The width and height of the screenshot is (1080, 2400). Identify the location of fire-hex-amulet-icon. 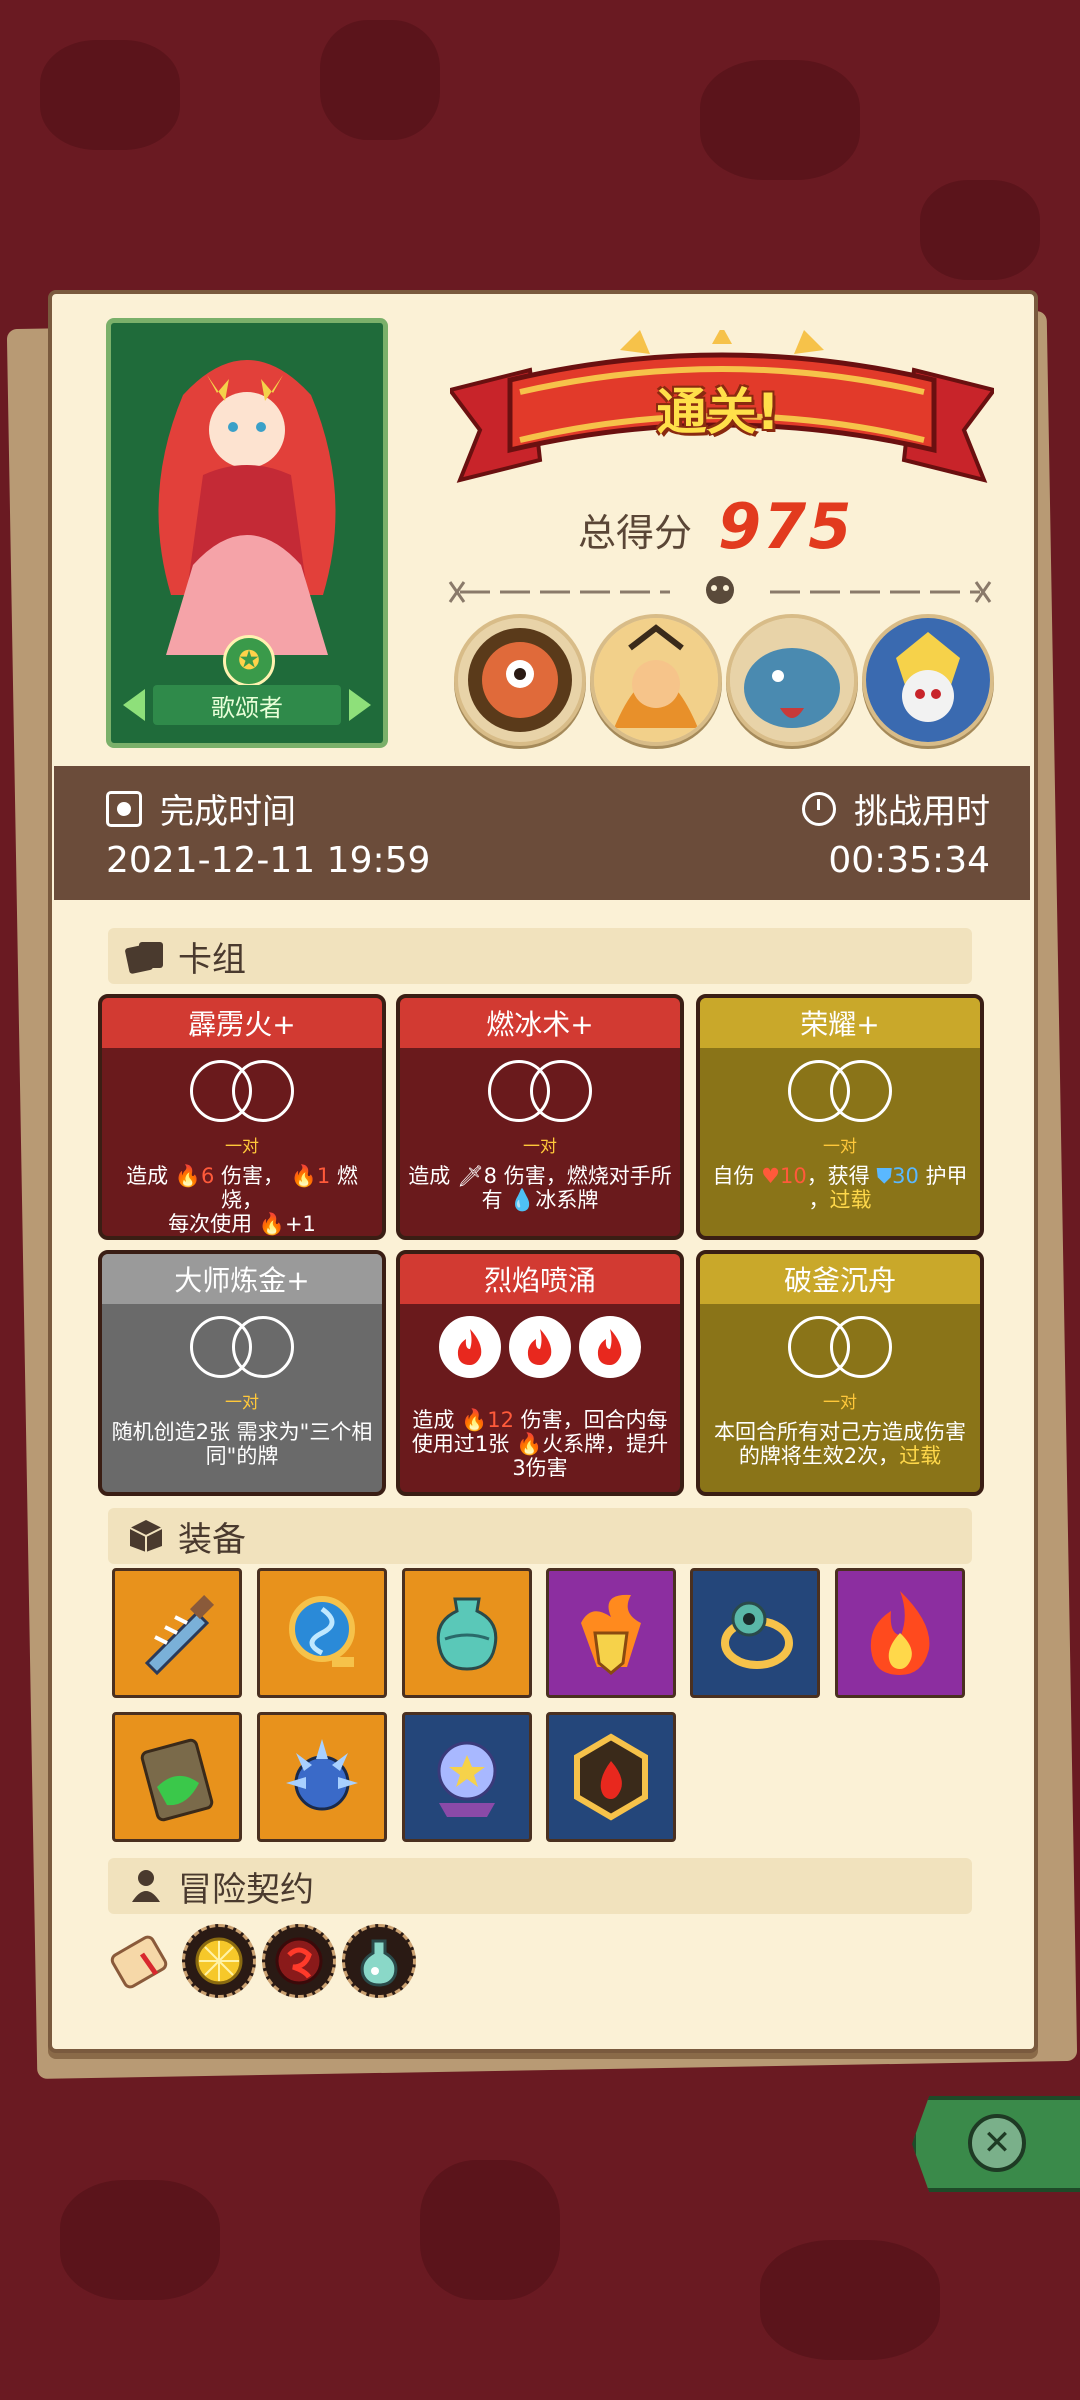
(611, 1777).